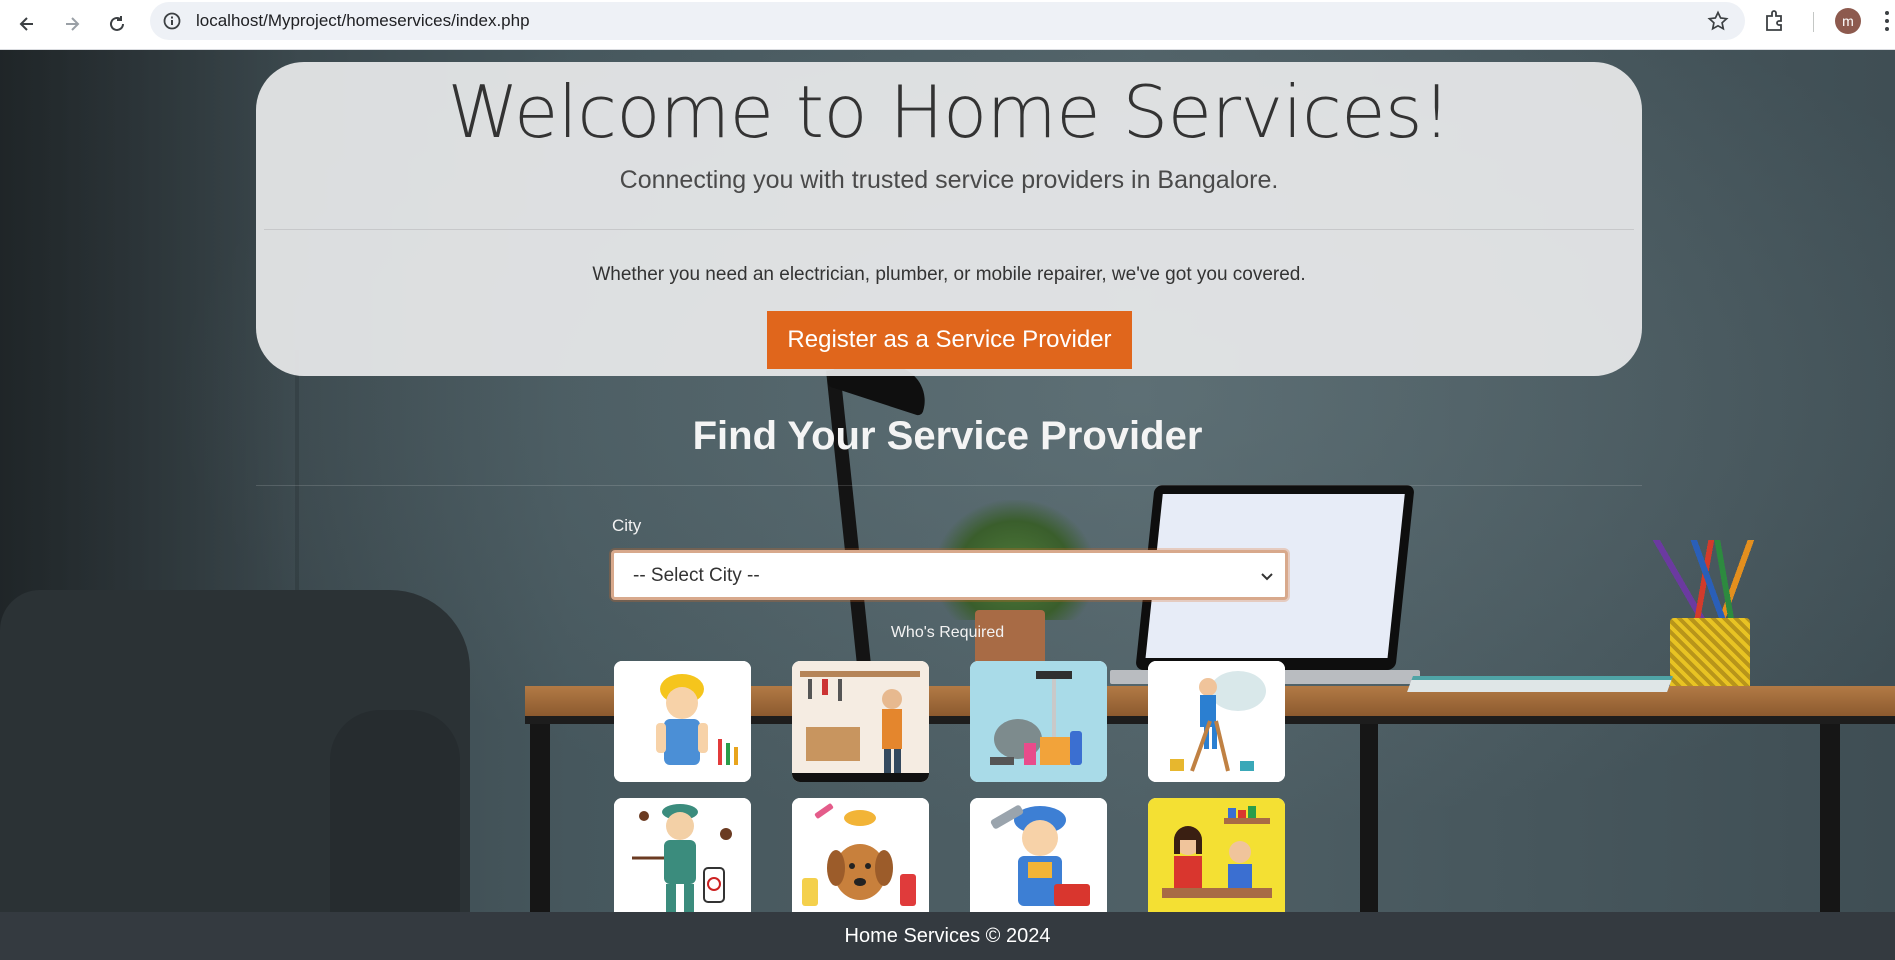 This screenshot has width=1895, height=960. Describe the element at coordinates (949, 575) in the screenshot. I see `city-select: -- Select City --` at that location.